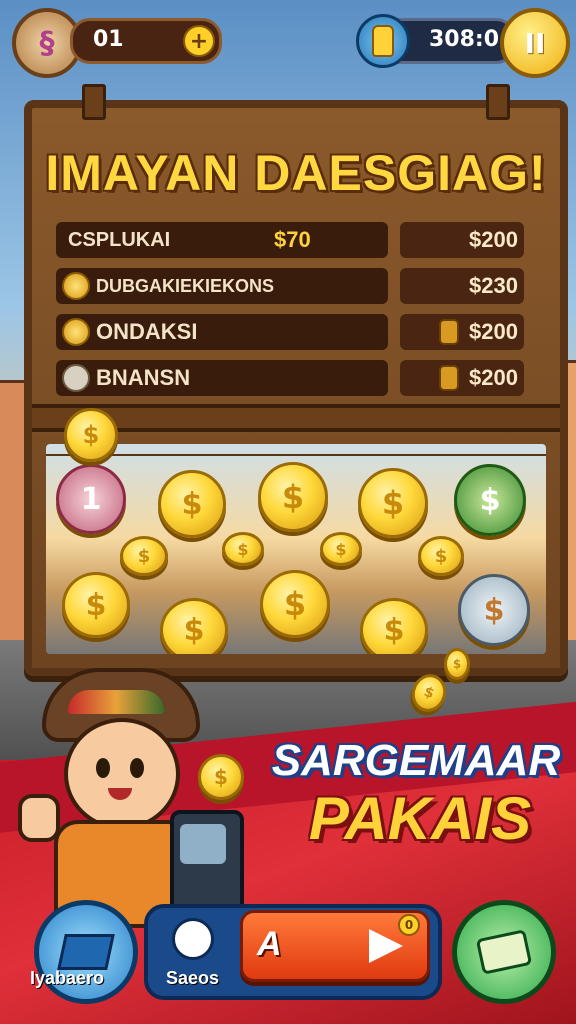  What do you see at coordinates (86, 952) in the screenshot?
I see `chair-icon` at bounding box center [86, 952].